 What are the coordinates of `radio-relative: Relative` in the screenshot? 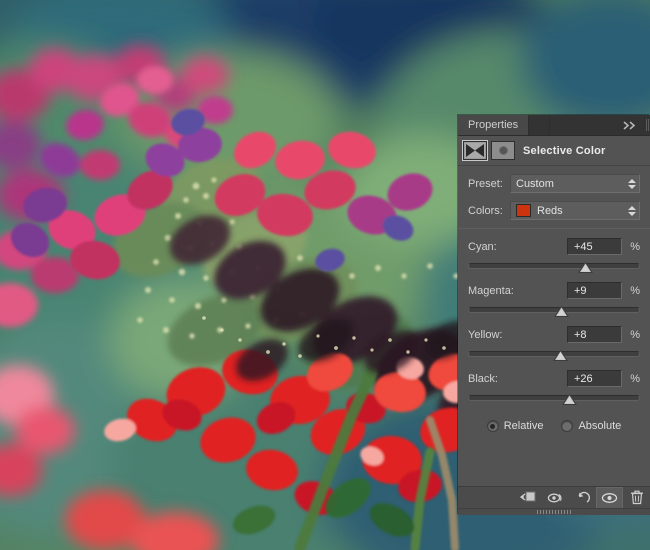 It's located at (515, 426).